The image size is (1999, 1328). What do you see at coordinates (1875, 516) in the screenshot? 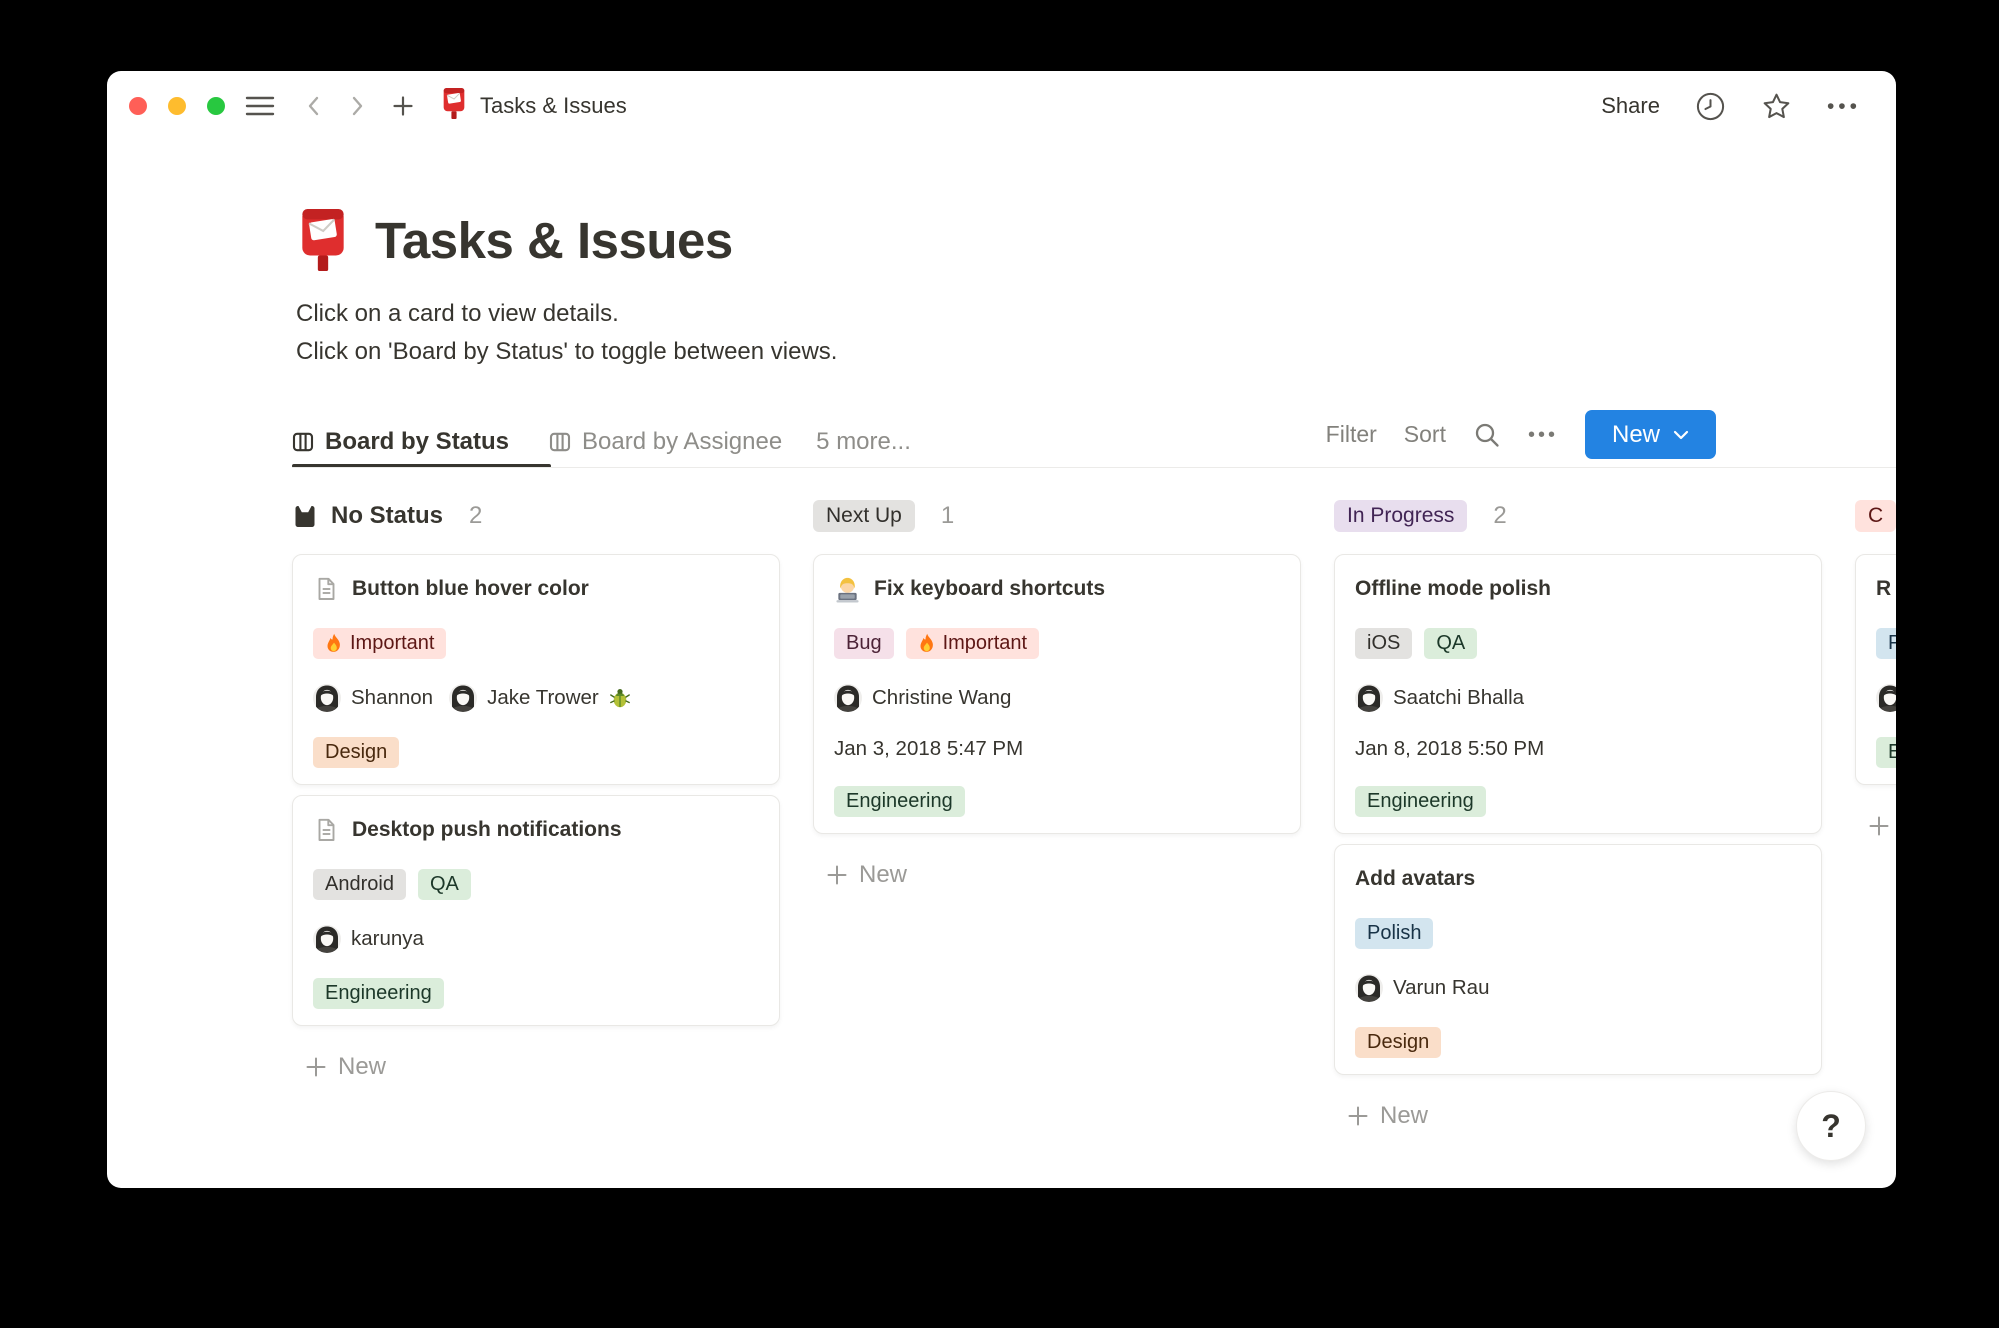
I see `column-header-completed-clipped: C` at bounding box center [1875, 516].